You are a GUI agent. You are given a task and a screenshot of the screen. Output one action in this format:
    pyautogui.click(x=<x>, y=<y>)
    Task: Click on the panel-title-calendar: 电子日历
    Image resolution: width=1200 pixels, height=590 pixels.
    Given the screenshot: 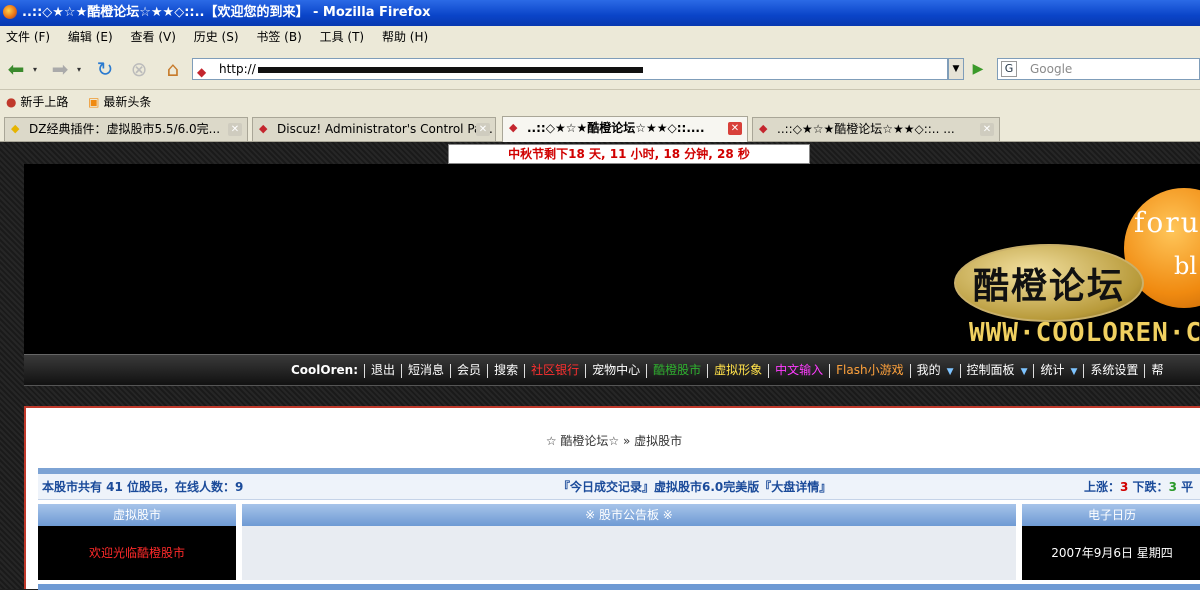 What is the action you would take?
    pyautogui.click(x=1111, y=515)
    